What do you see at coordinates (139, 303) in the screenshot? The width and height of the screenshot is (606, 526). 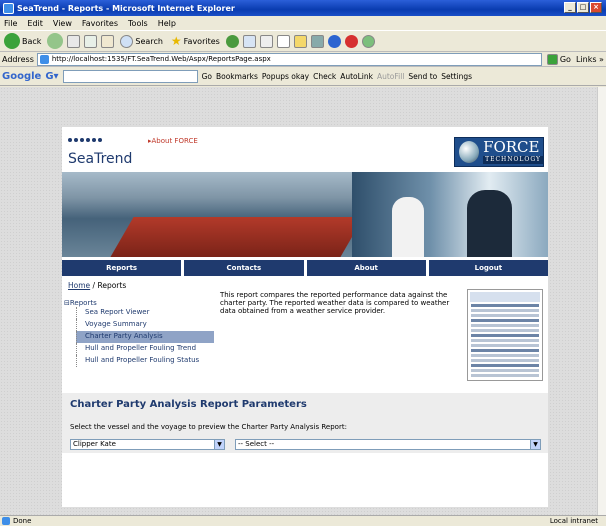 I see `tree-root-reports: ⊟Reports` at bounding box center [139, 303].